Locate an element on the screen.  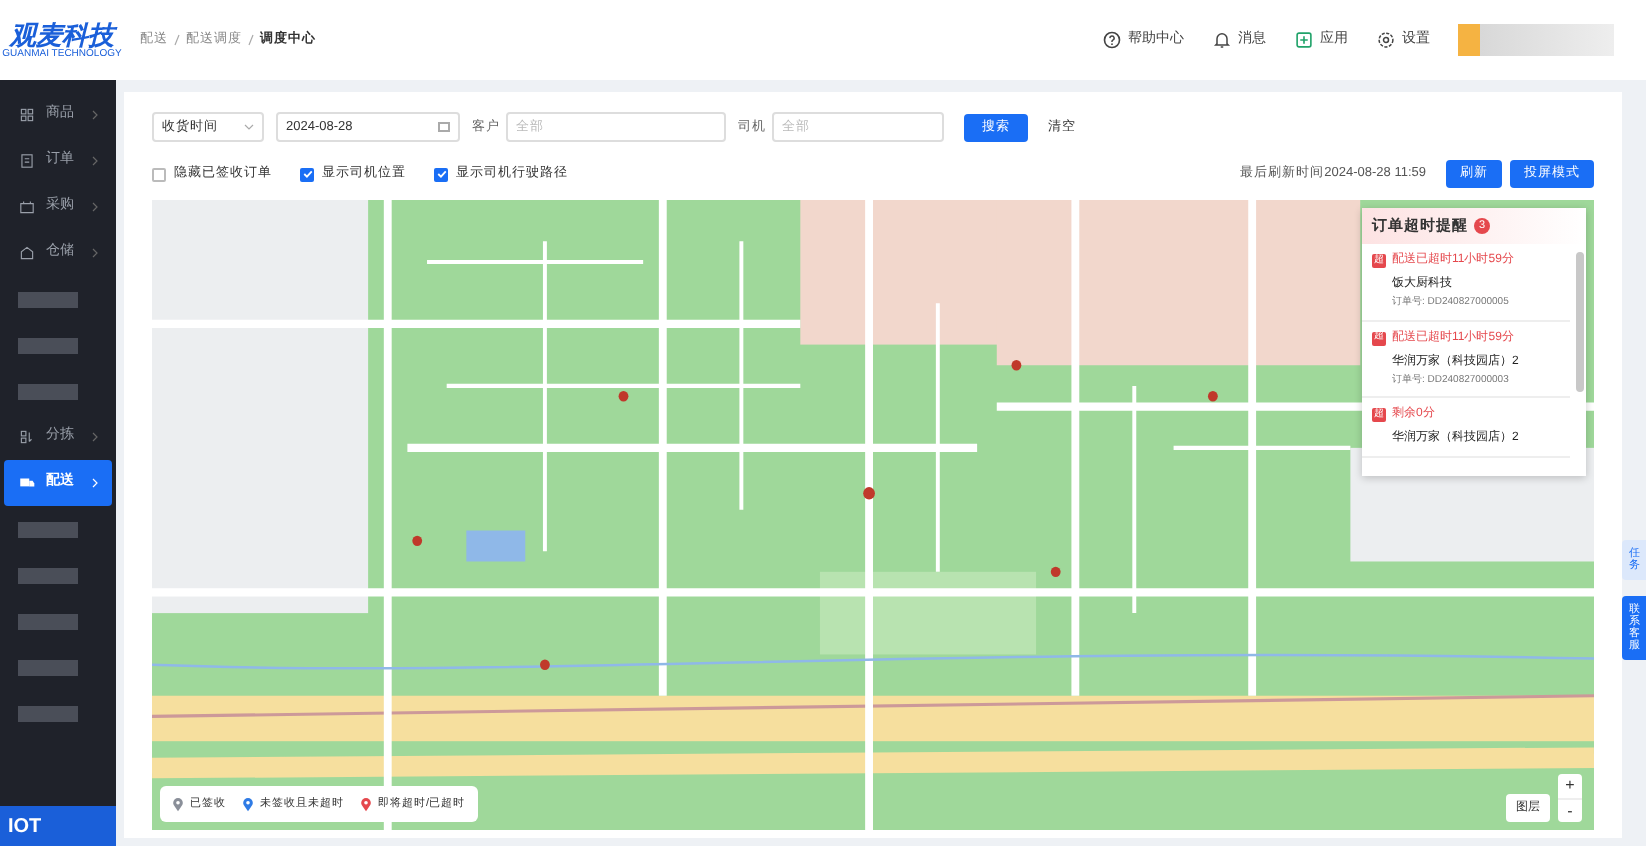
document-icon is located at coordinates (27, 161).